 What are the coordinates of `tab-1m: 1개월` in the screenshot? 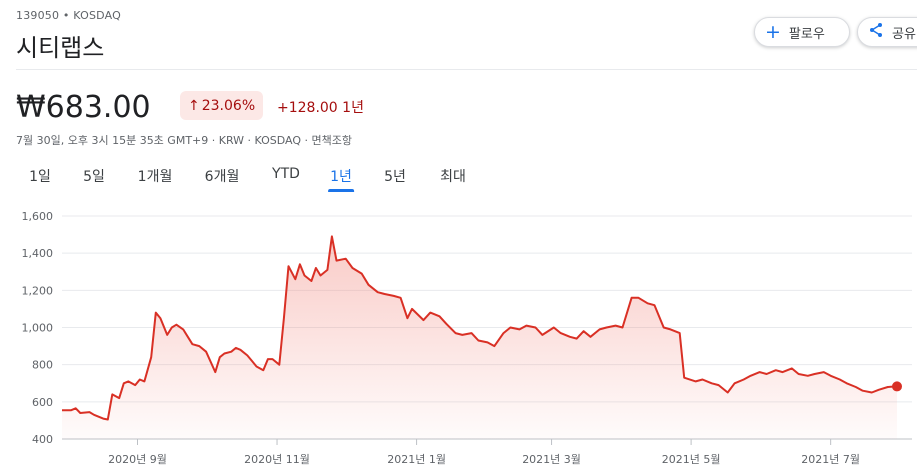 It's located at (155, 176).